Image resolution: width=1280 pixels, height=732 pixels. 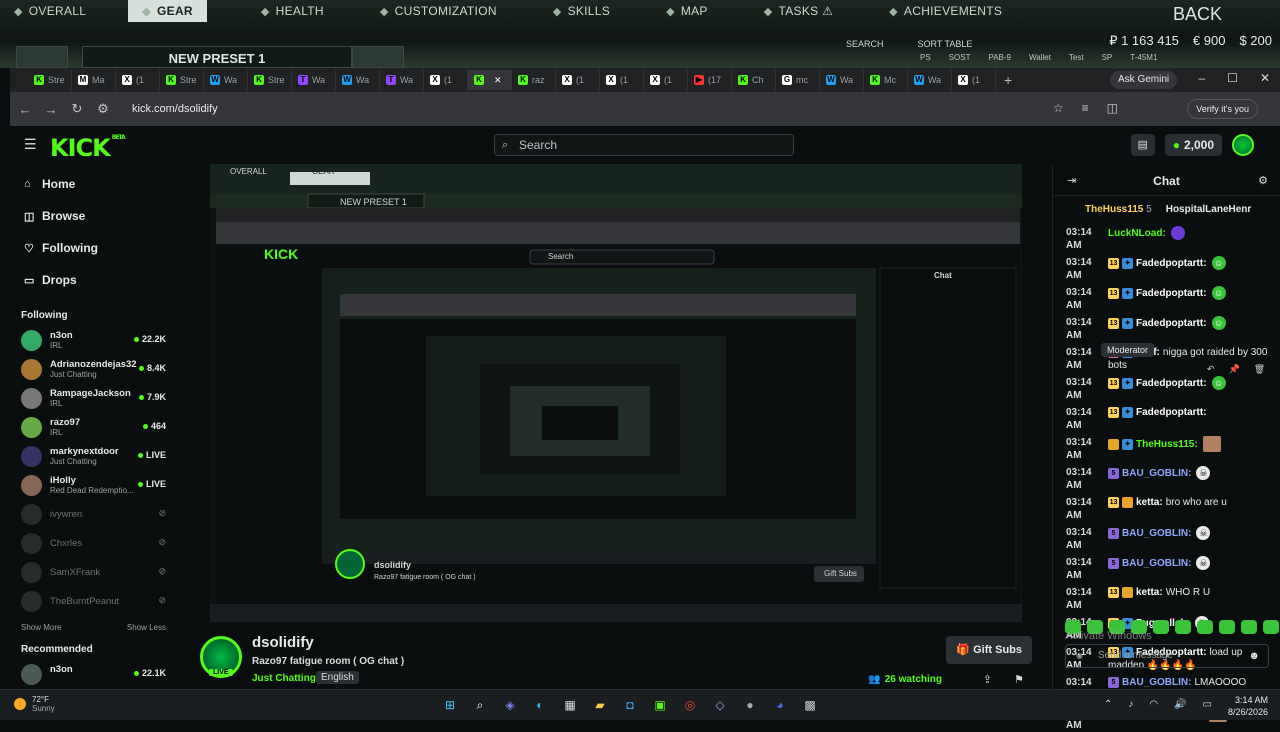 What do you see at coordinates (95, 341) in the screenshot?
I see `following-item: n3on IRL 22.2K` at bounding box center [95, 341].